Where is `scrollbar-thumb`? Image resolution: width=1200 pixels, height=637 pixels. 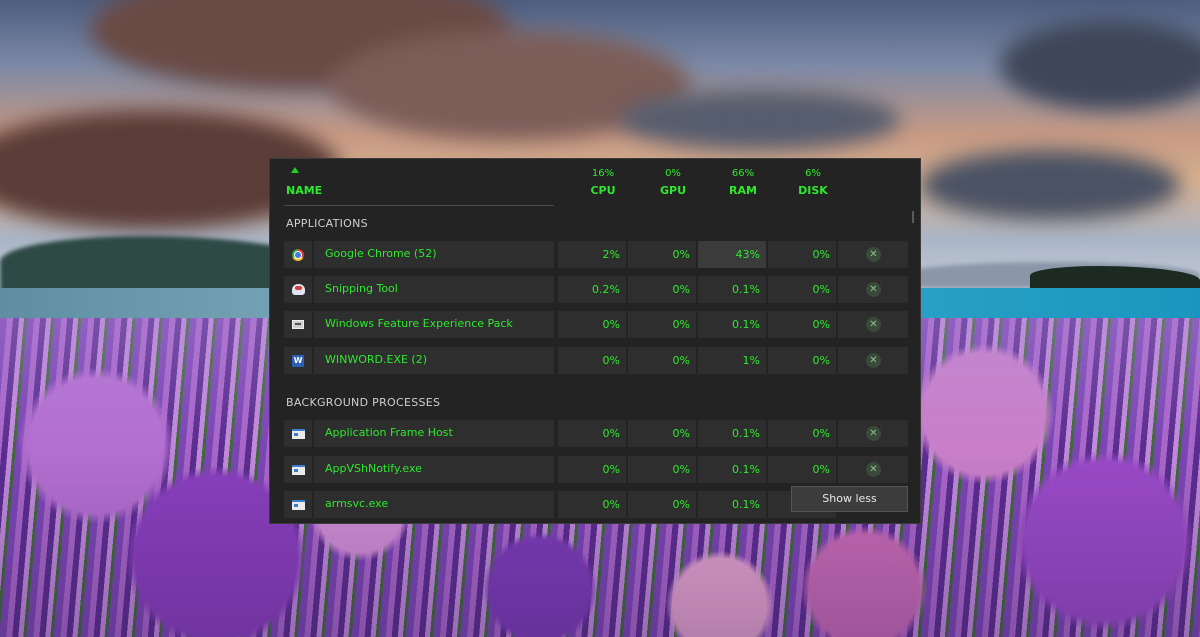
scrollbar-thumb is located at coordinates (913, 217).